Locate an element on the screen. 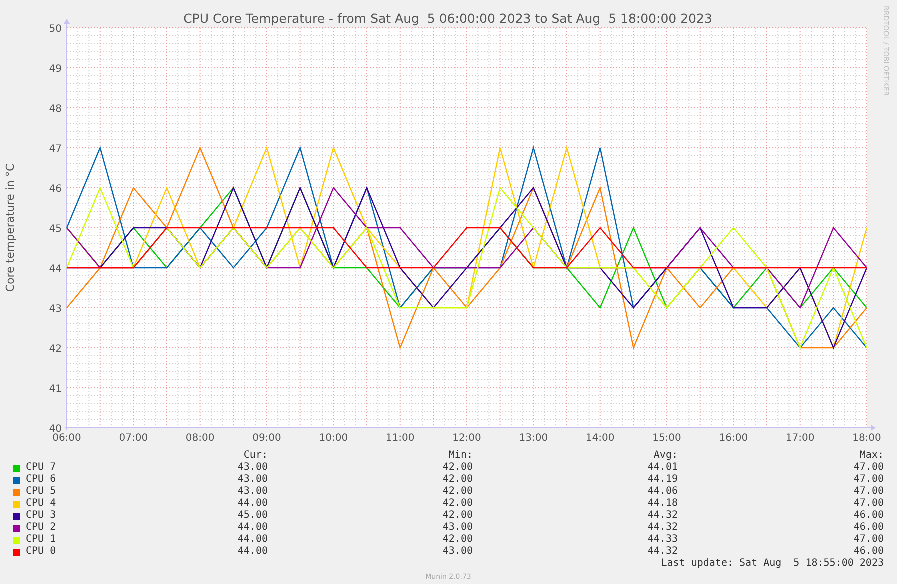  column-header: Avg: is located at coordinates (666, 455).